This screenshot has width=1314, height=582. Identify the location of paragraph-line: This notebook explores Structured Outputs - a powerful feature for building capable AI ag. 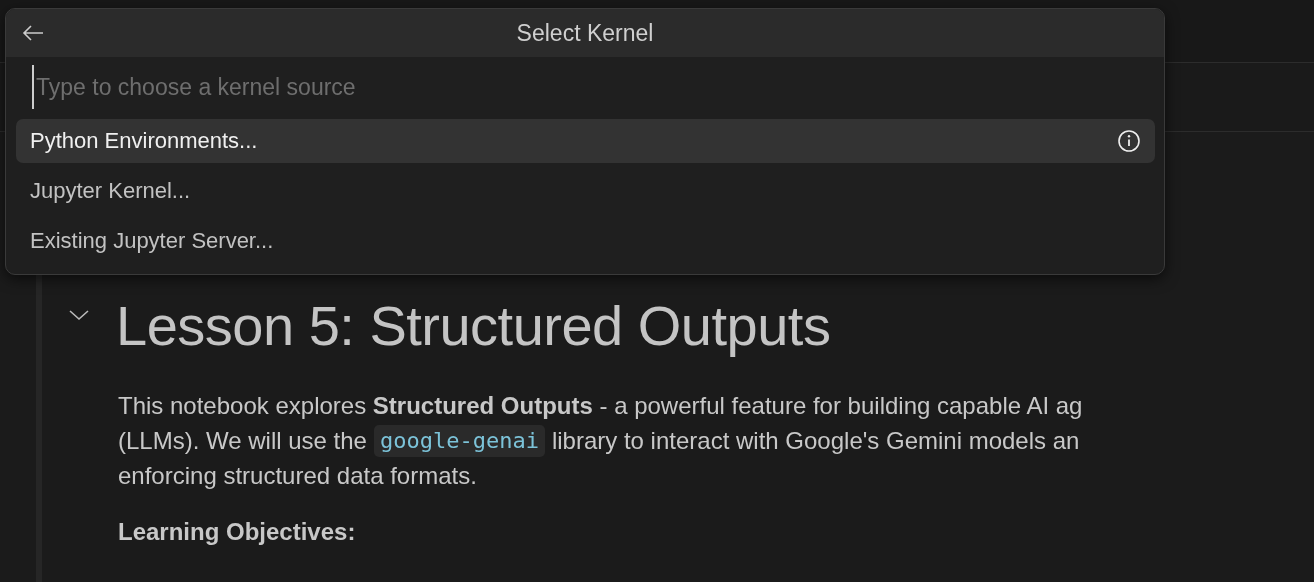
(600, 406).